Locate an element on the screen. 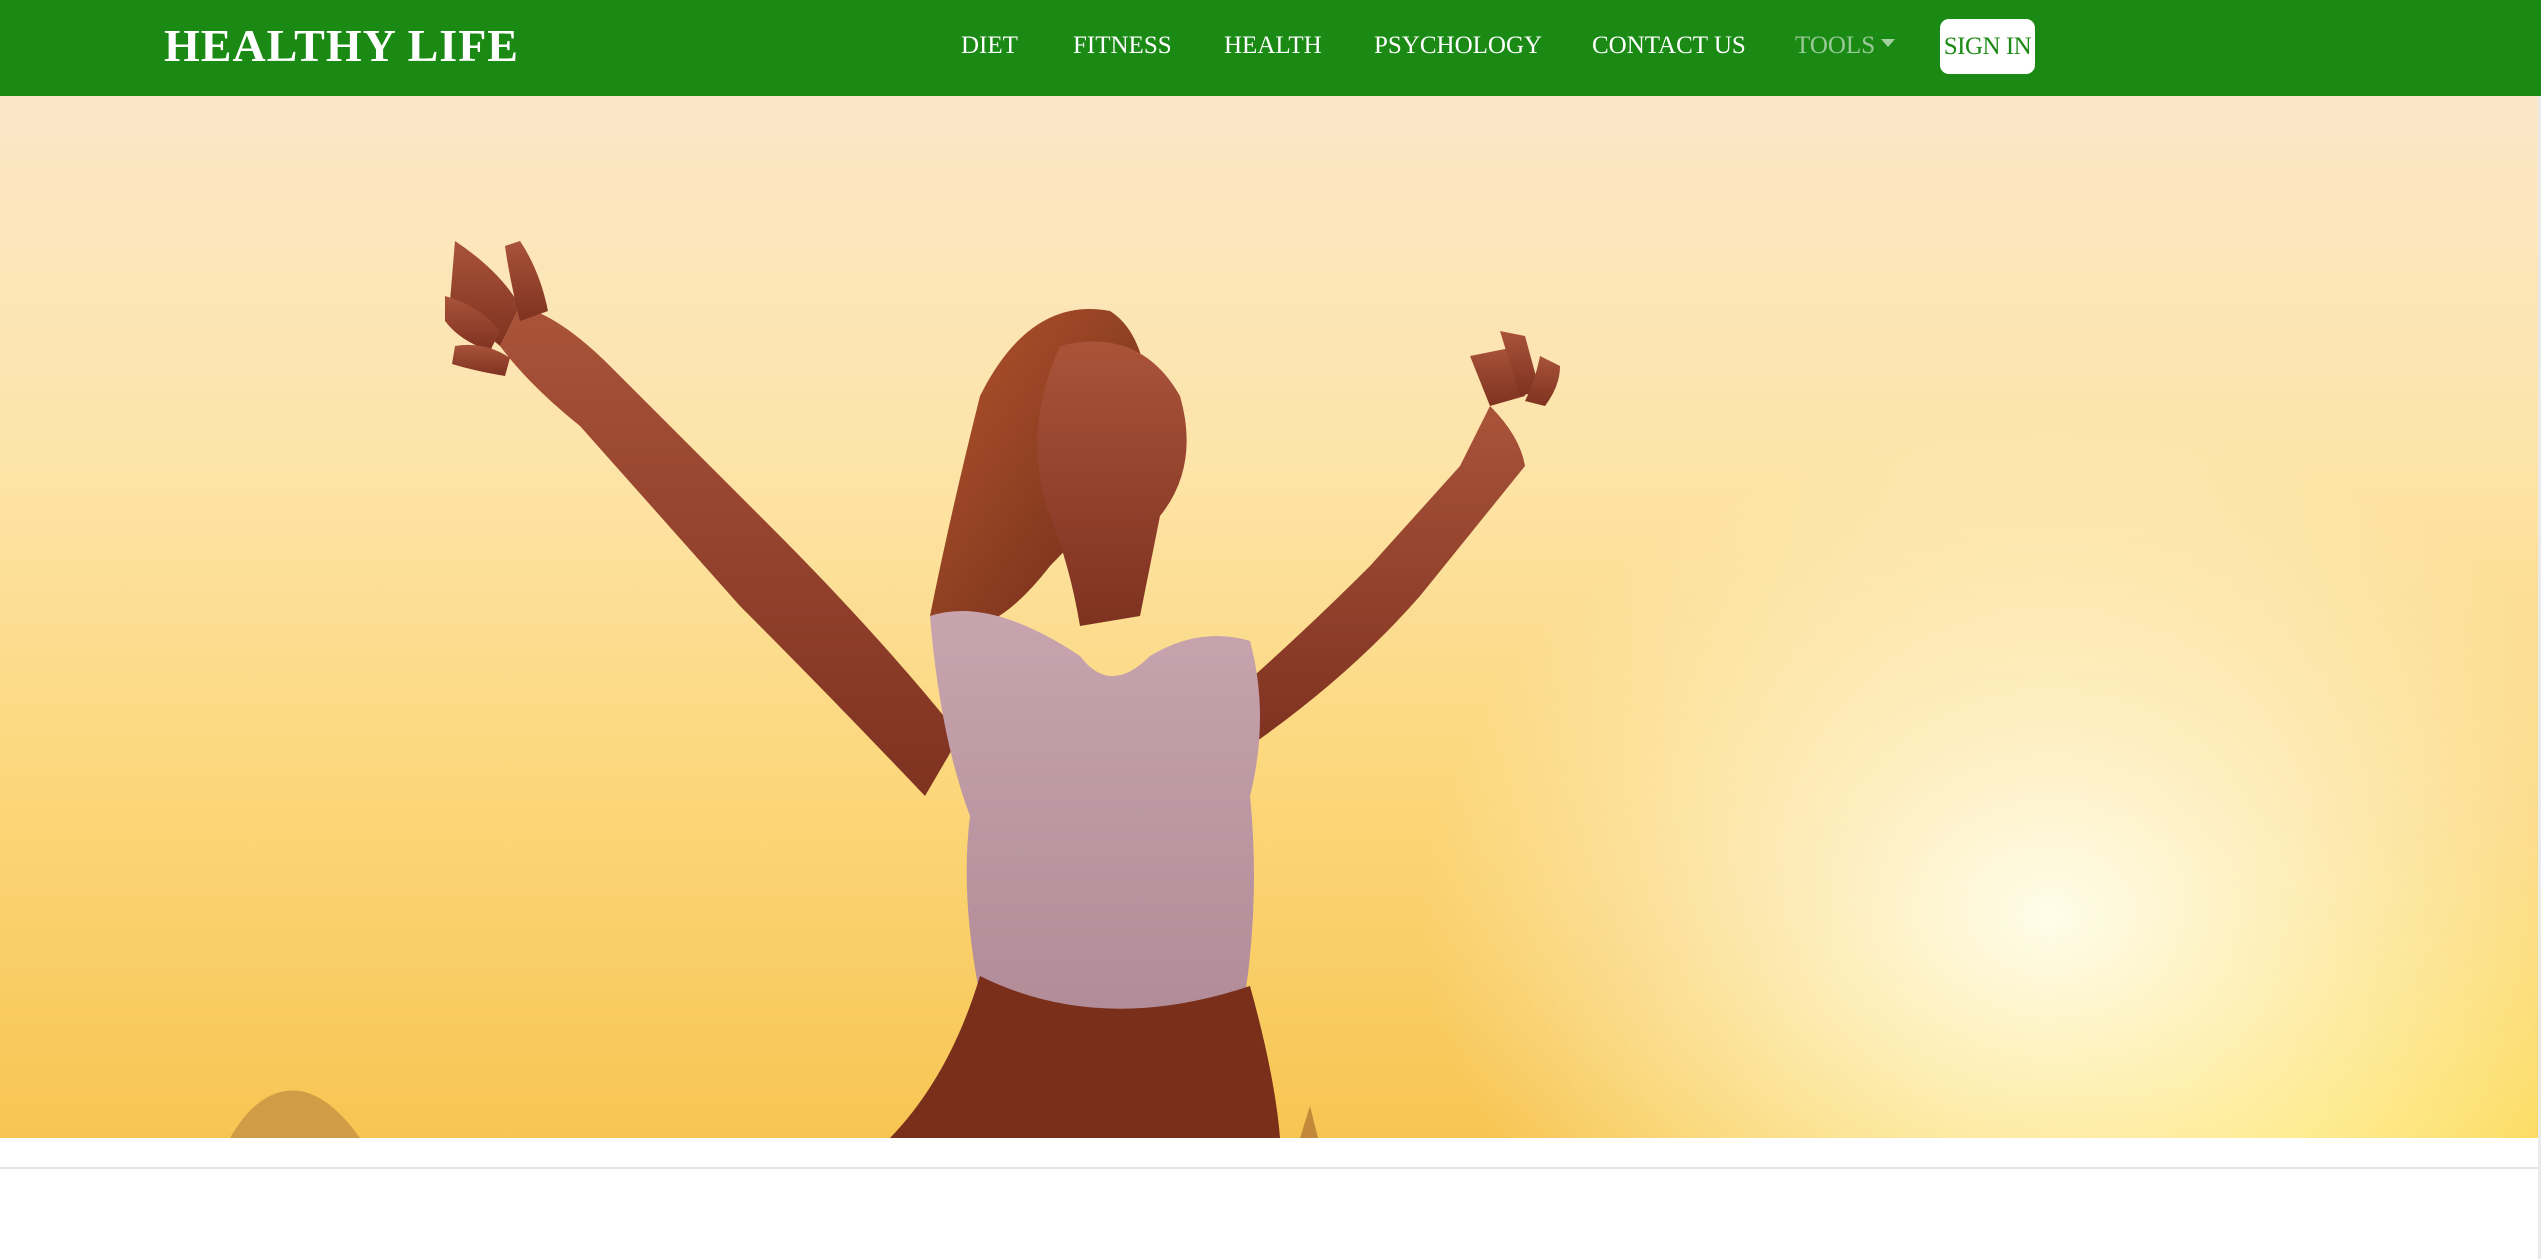 The image size is (2541, 1259). caret-down-icon is located at coordinates (1888, 43).